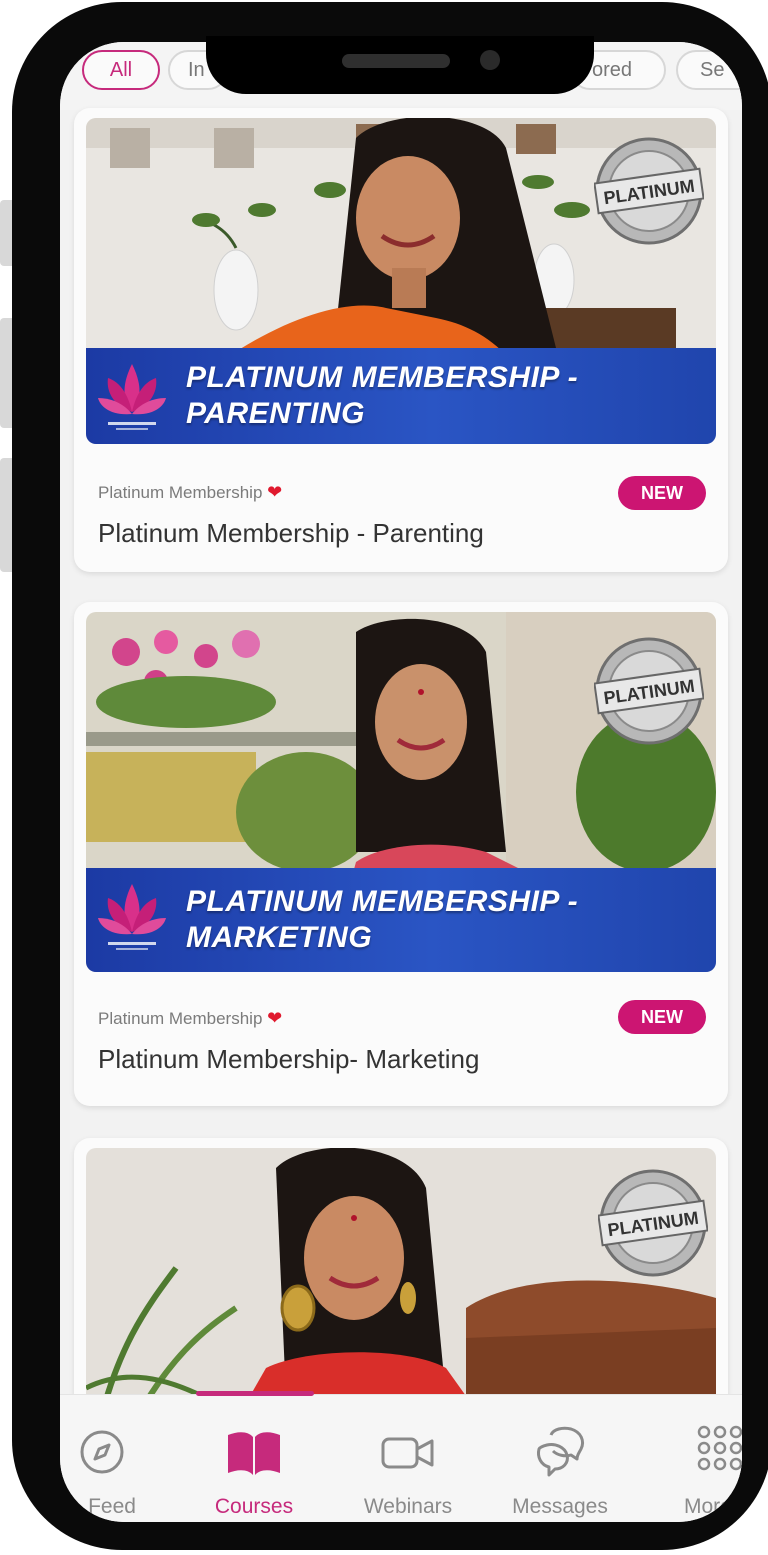 The image size is (768, 1555). I want to click on tab-label: Webinars, so click(408, 1506).